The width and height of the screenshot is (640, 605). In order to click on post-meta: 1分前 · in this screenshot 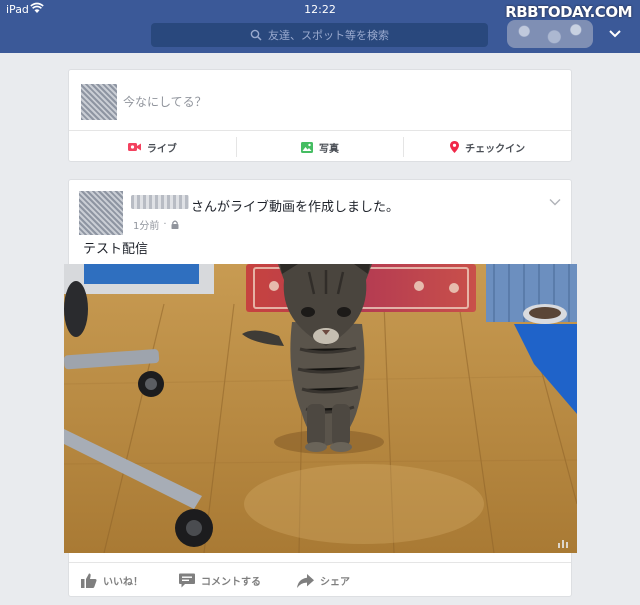, I will do `click(156, 224)`.